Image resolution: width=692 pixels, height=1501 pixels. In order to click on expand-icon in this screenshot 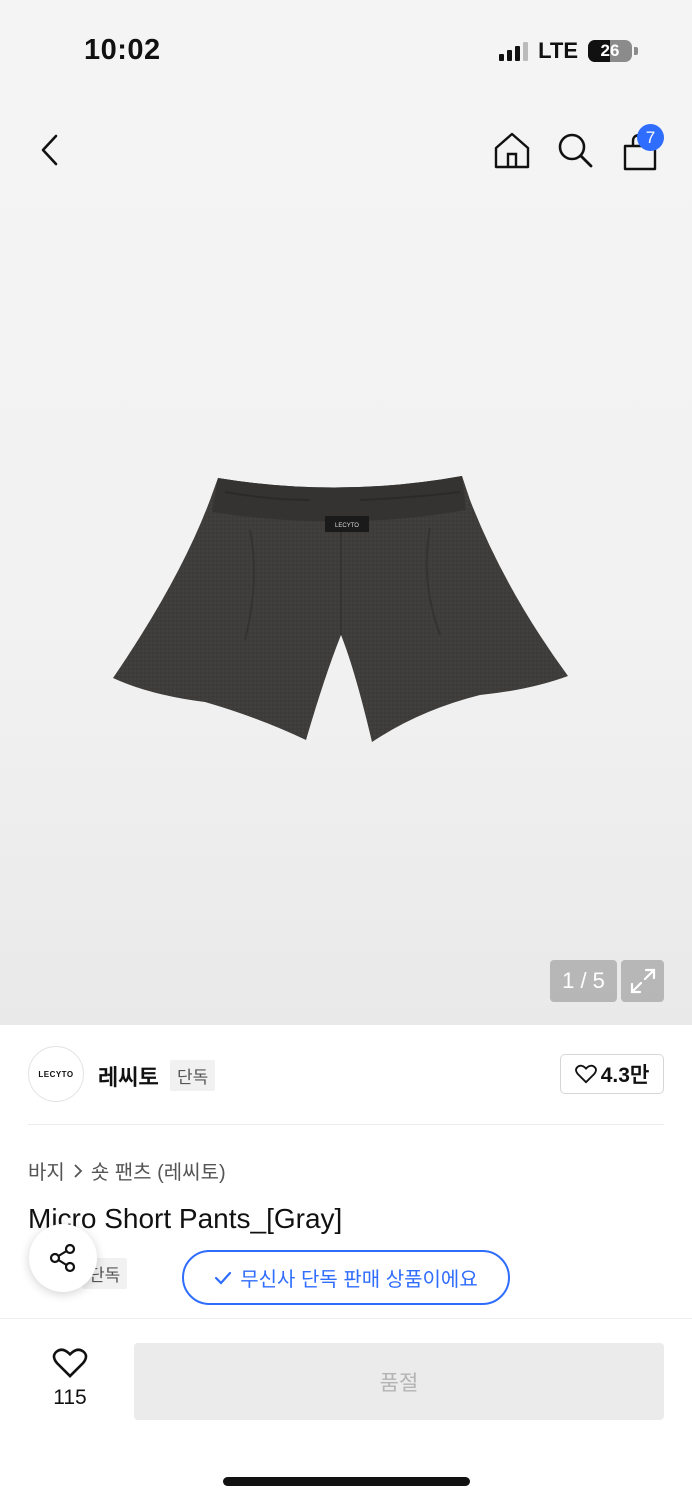, I will do `click(642, 981)`.